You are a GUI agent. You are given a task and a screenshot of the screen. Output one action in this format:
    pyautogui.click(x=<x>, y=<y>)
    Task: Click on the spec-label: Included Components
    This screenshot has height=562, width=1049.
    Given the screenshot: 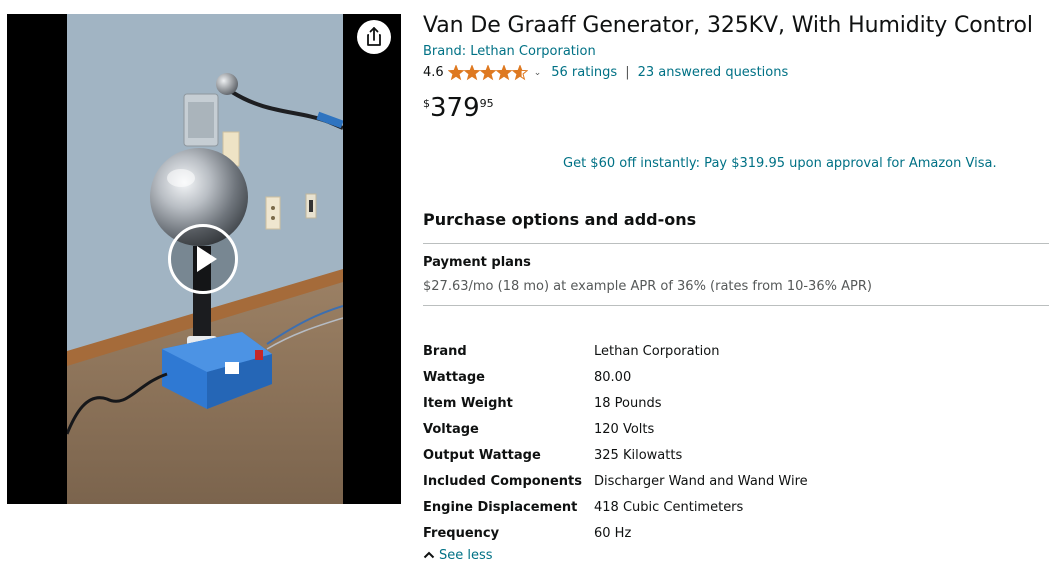 What is the action you would take?
    pyautogui.click(x=502, y=481)
    